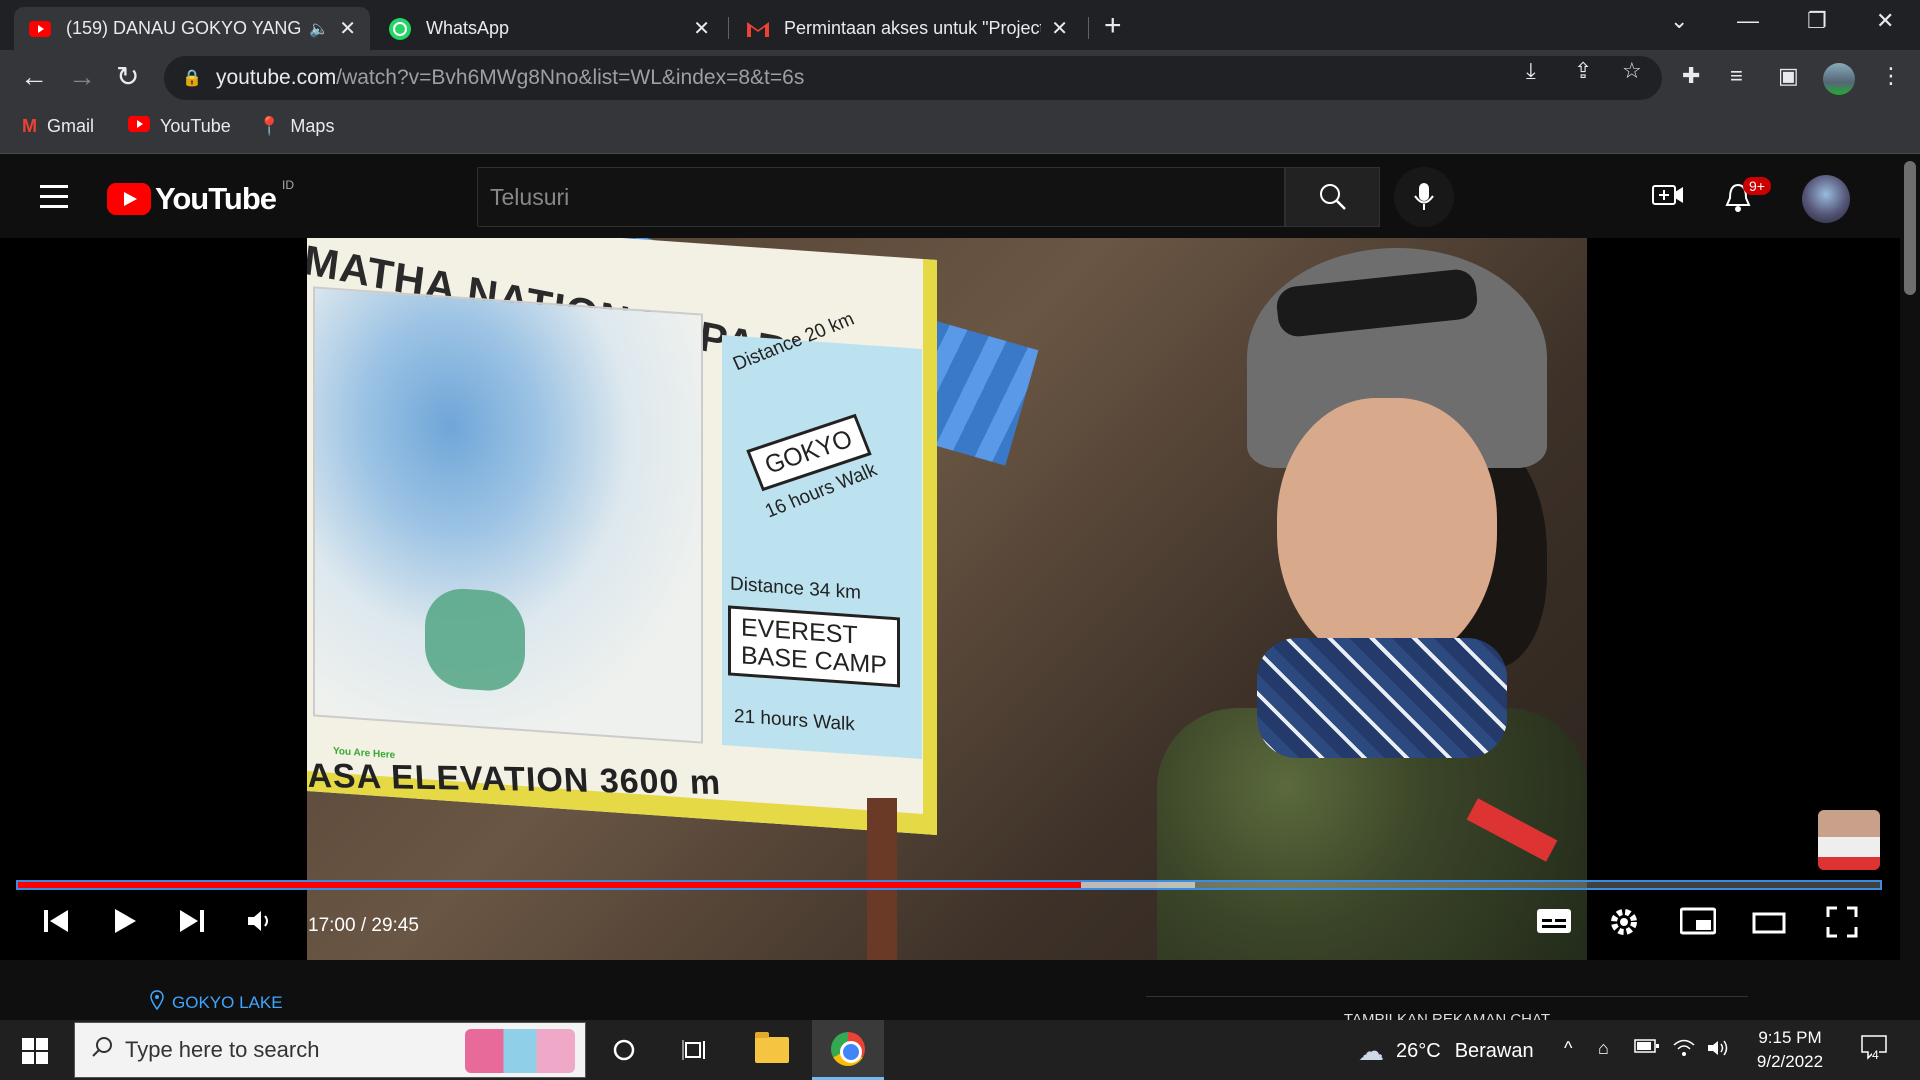 This screenshot has height=1080, width=1920. I want to click on folder-icon, so click(772, 1047).